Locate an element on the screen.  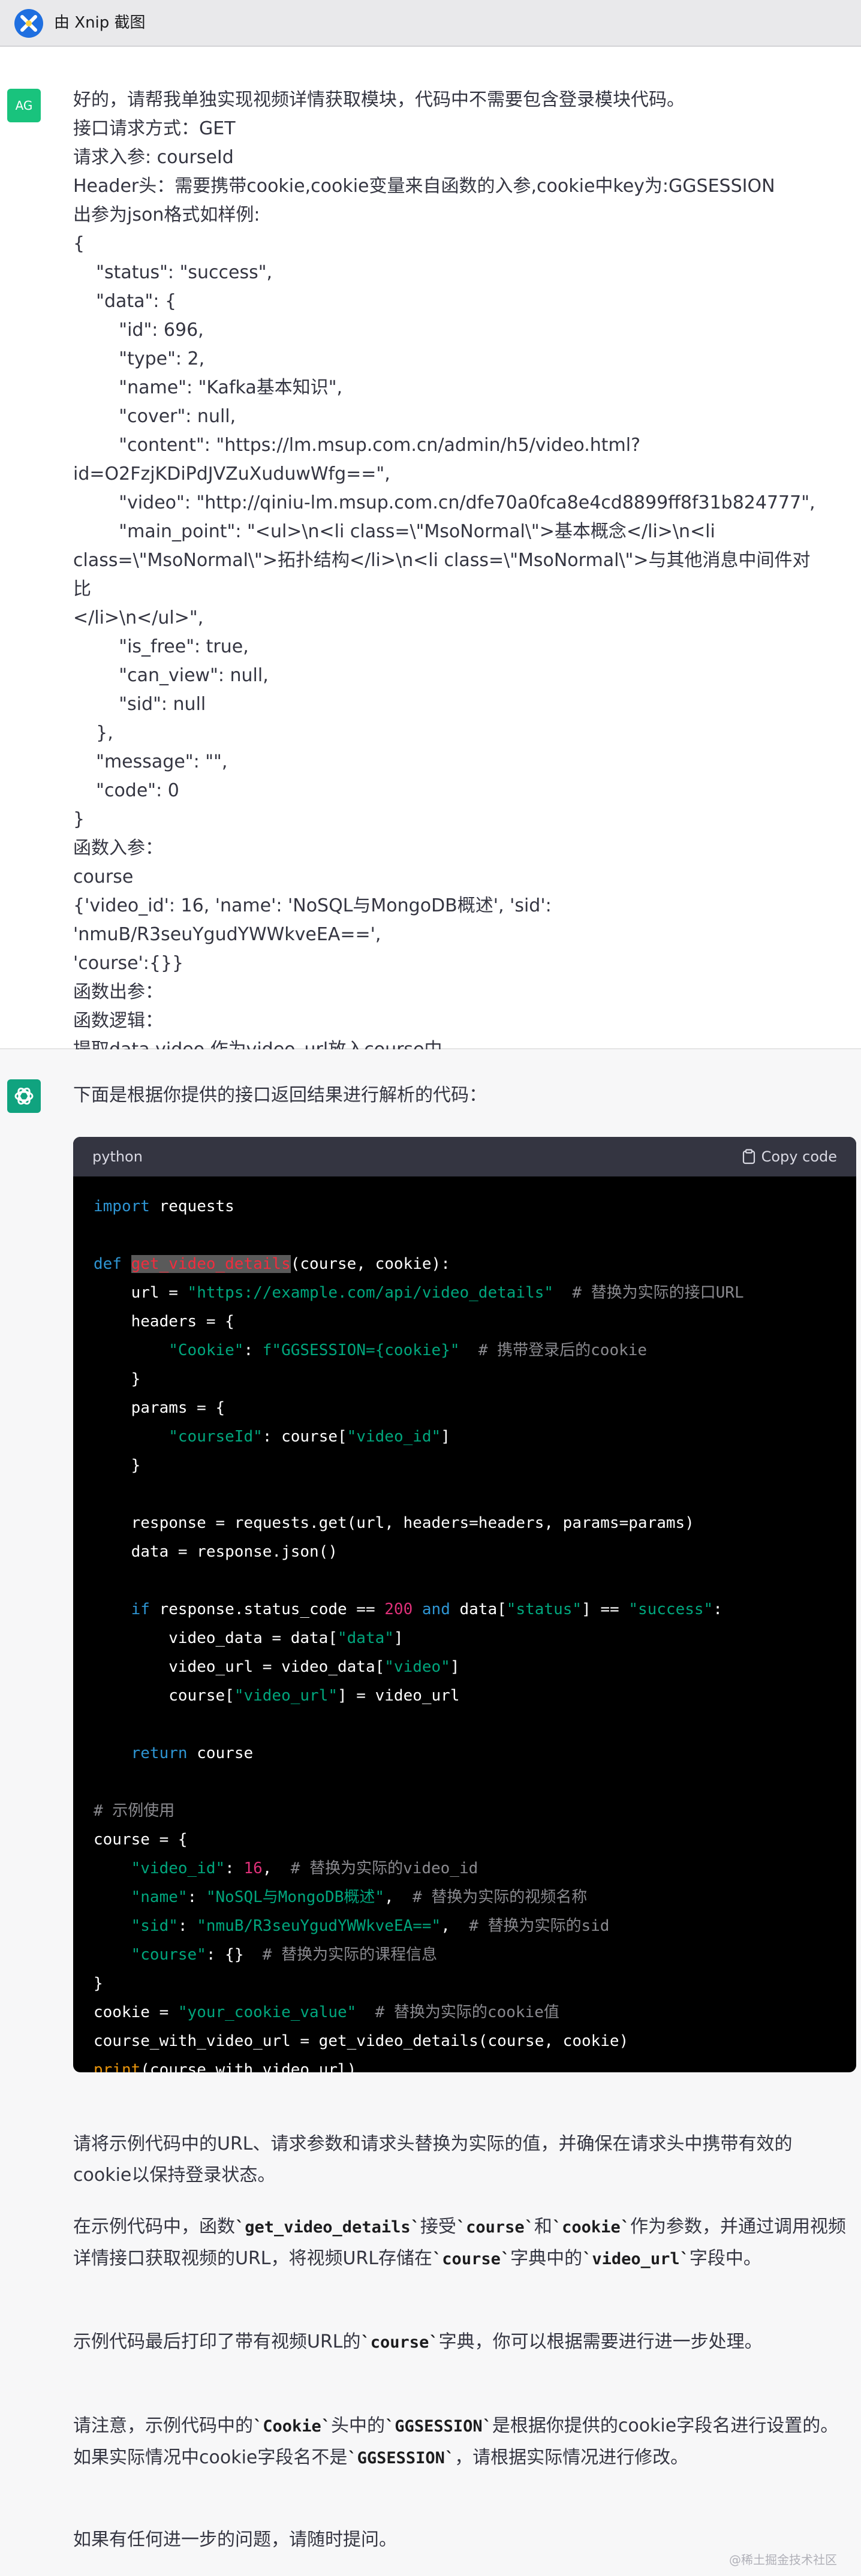
code-line: "name": "NoSQL与MongoDB概述", # 替换为实际的视频名称 is located at coordinates (419, 1898).